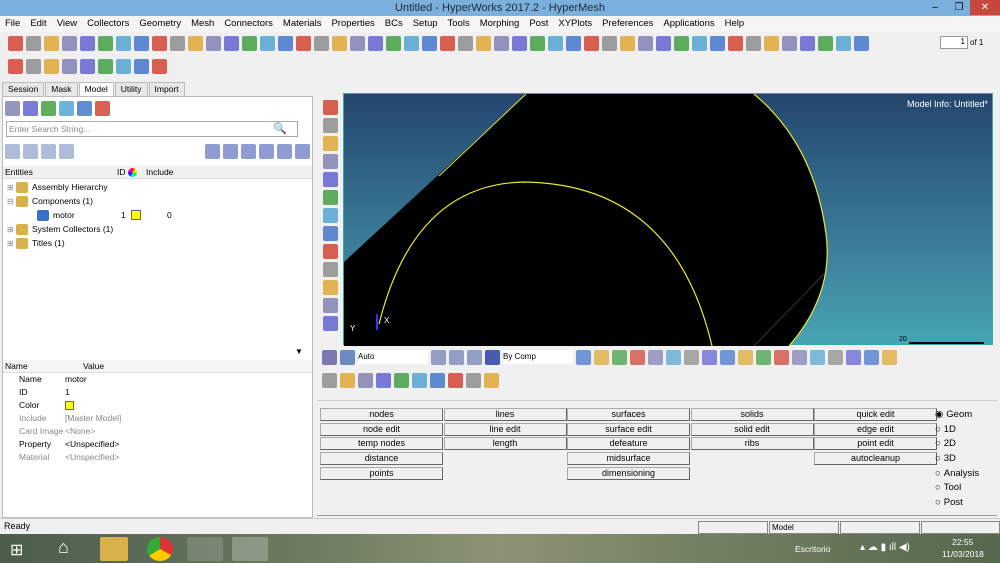 The height and width of the screenshot is (563, 1000). Describe the element at coordinates (177, 43) in the screenshot. I see `toolbar-tool-9-icon` at that location.